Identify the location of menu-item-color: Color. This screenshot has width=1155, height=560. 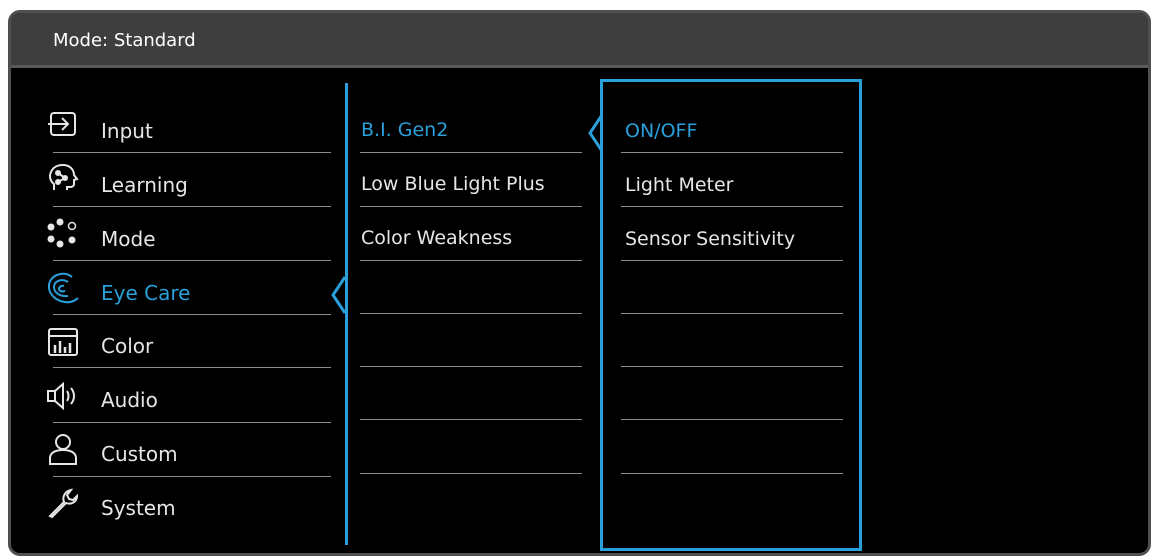
(127, 346).